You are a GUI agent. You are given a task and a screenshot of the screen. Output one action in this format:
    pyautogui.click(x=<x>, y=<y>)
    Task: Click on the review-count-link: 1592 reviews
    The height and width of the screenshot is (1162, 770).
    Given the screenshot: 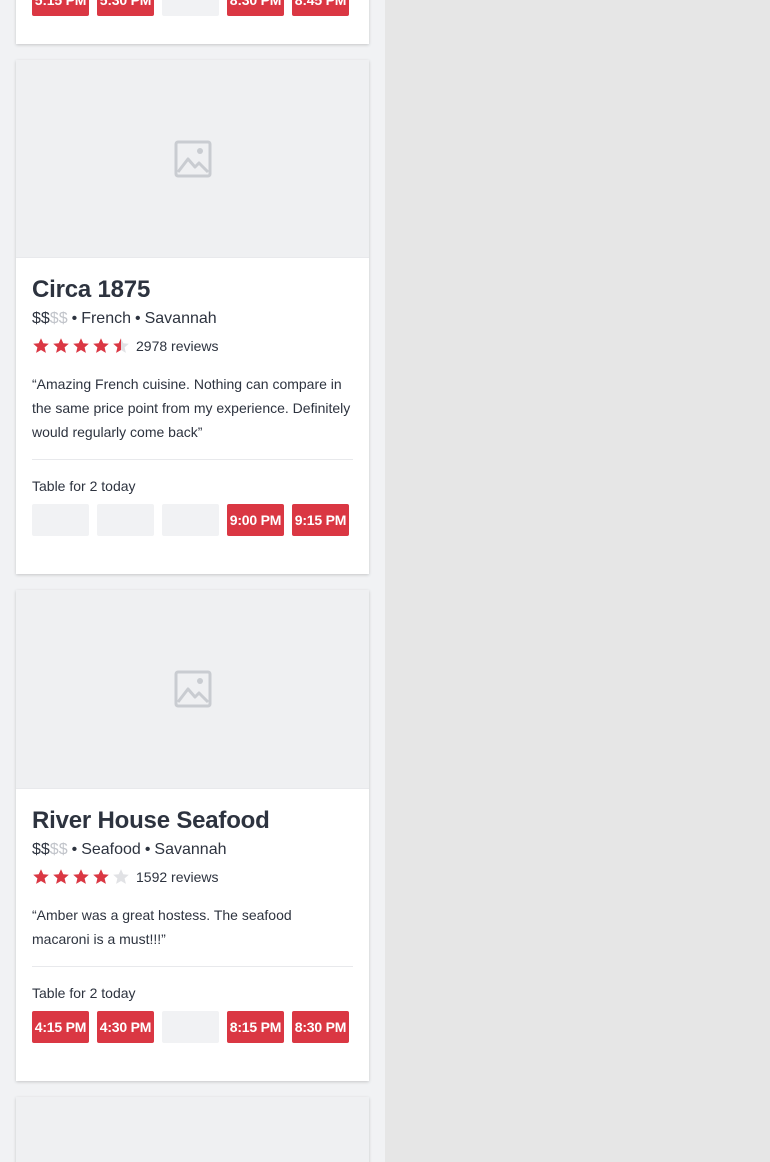 What is the action you would take?
    pyautogui.click(x=177, y=877)
    